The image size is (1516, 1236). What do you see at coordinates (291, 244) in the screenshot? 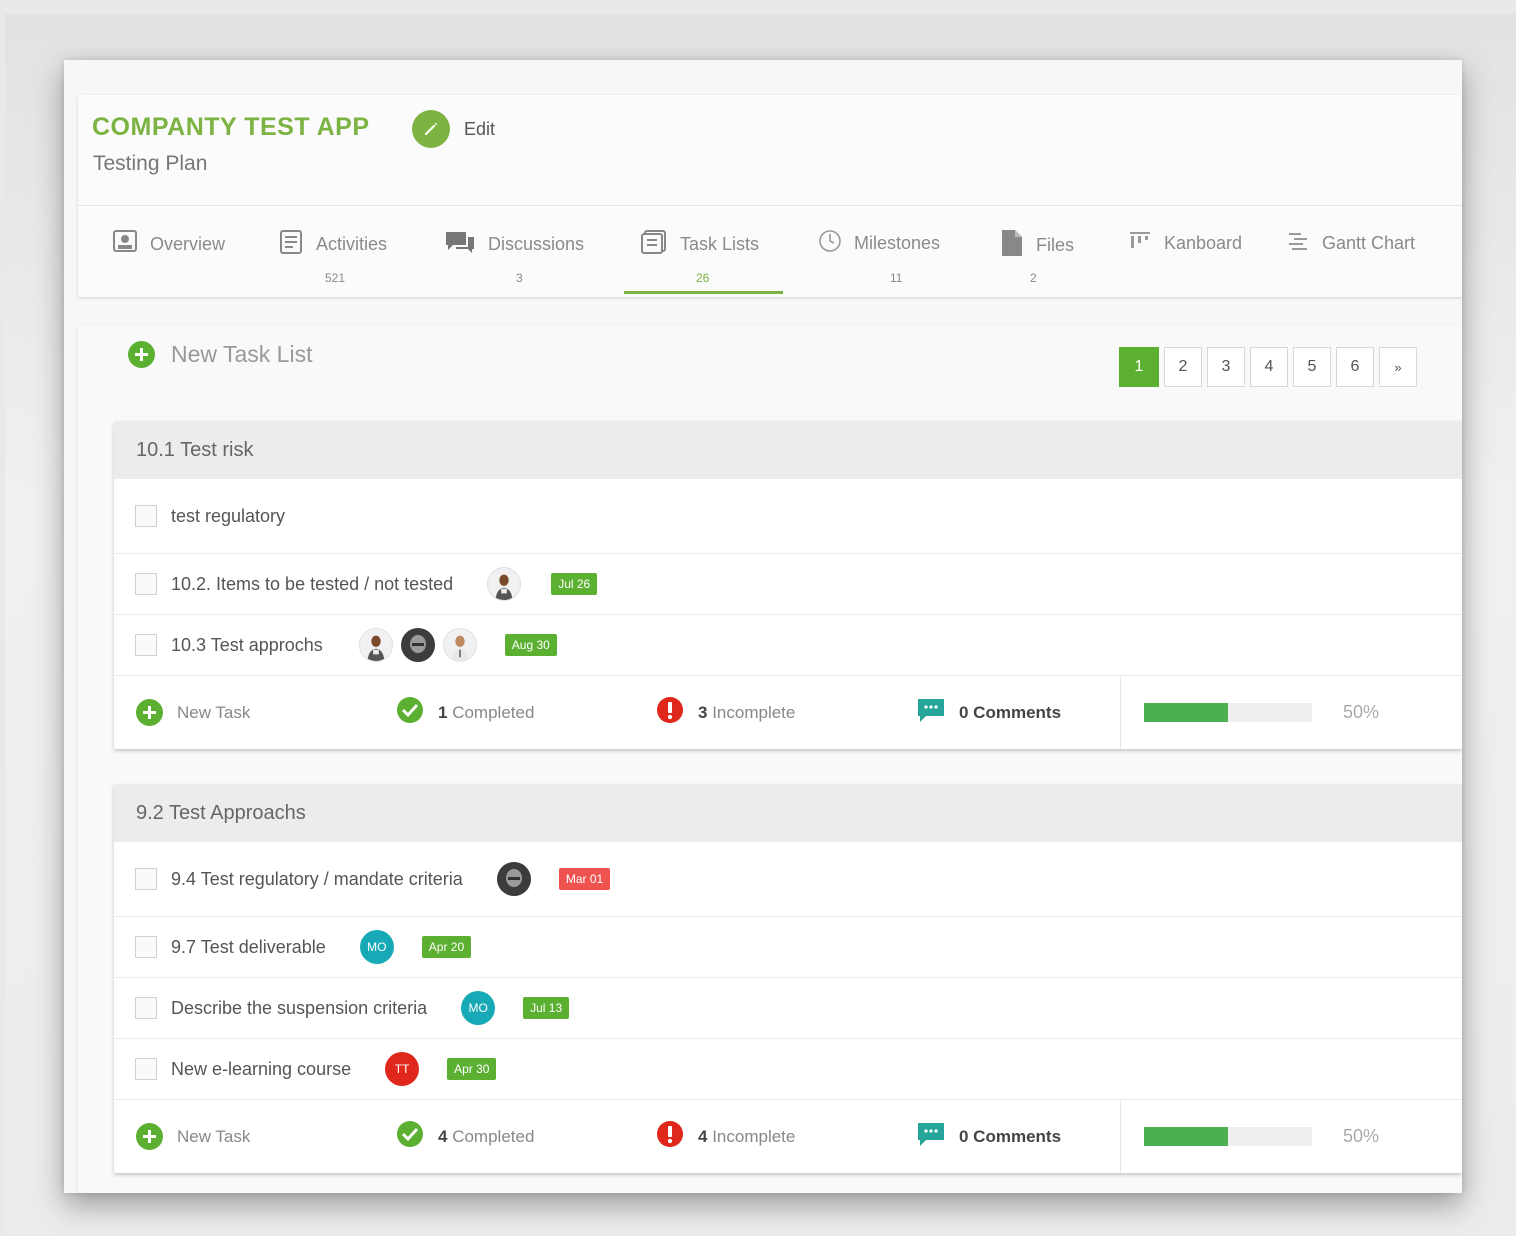
I see `activities-icon` at bounding box center [291, 244].